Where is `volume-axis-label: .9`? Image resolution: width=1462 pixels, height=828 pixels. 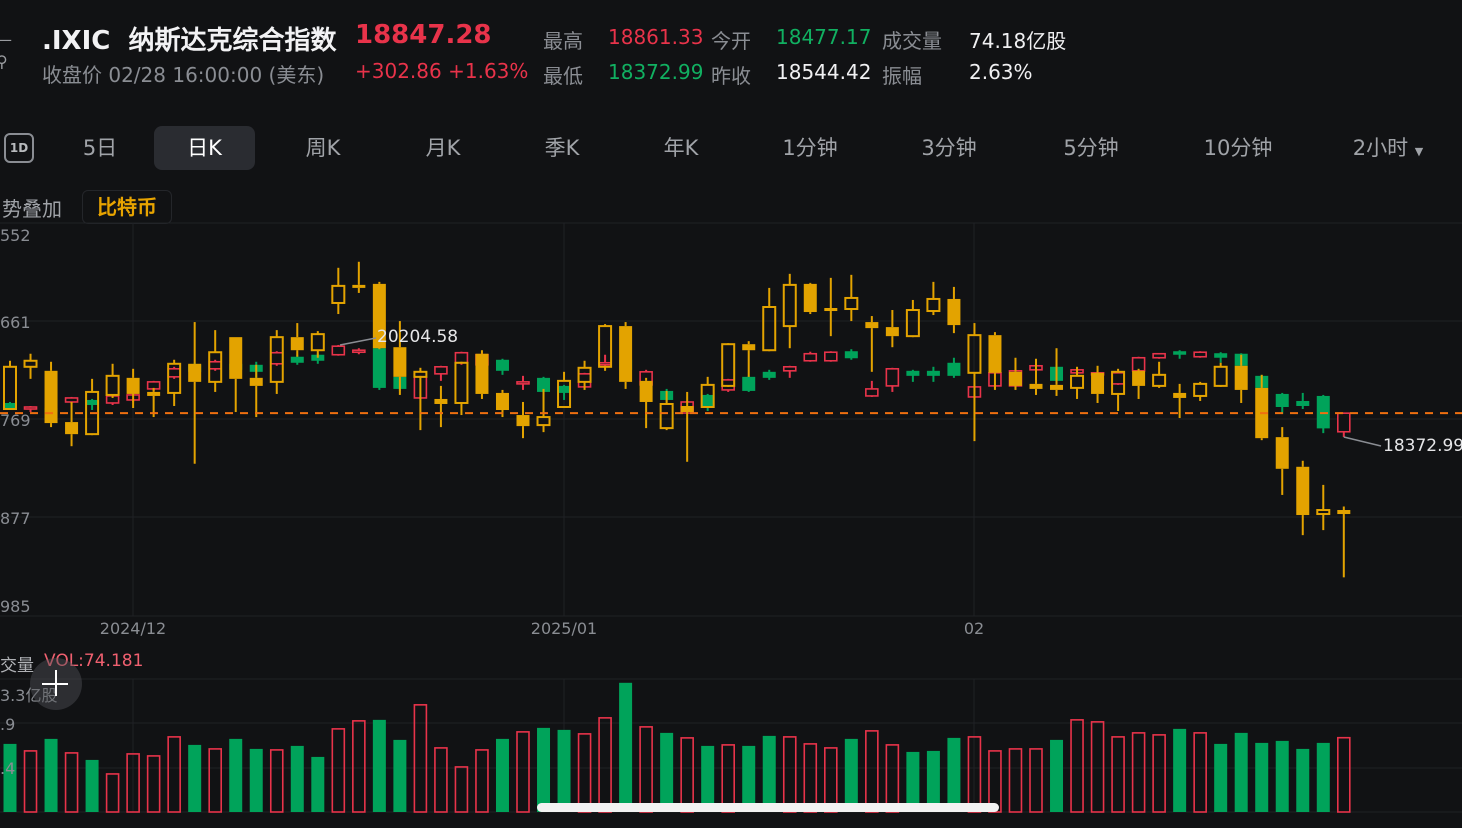 volume-axis-label: .9 is located at coordinates (8, 724).